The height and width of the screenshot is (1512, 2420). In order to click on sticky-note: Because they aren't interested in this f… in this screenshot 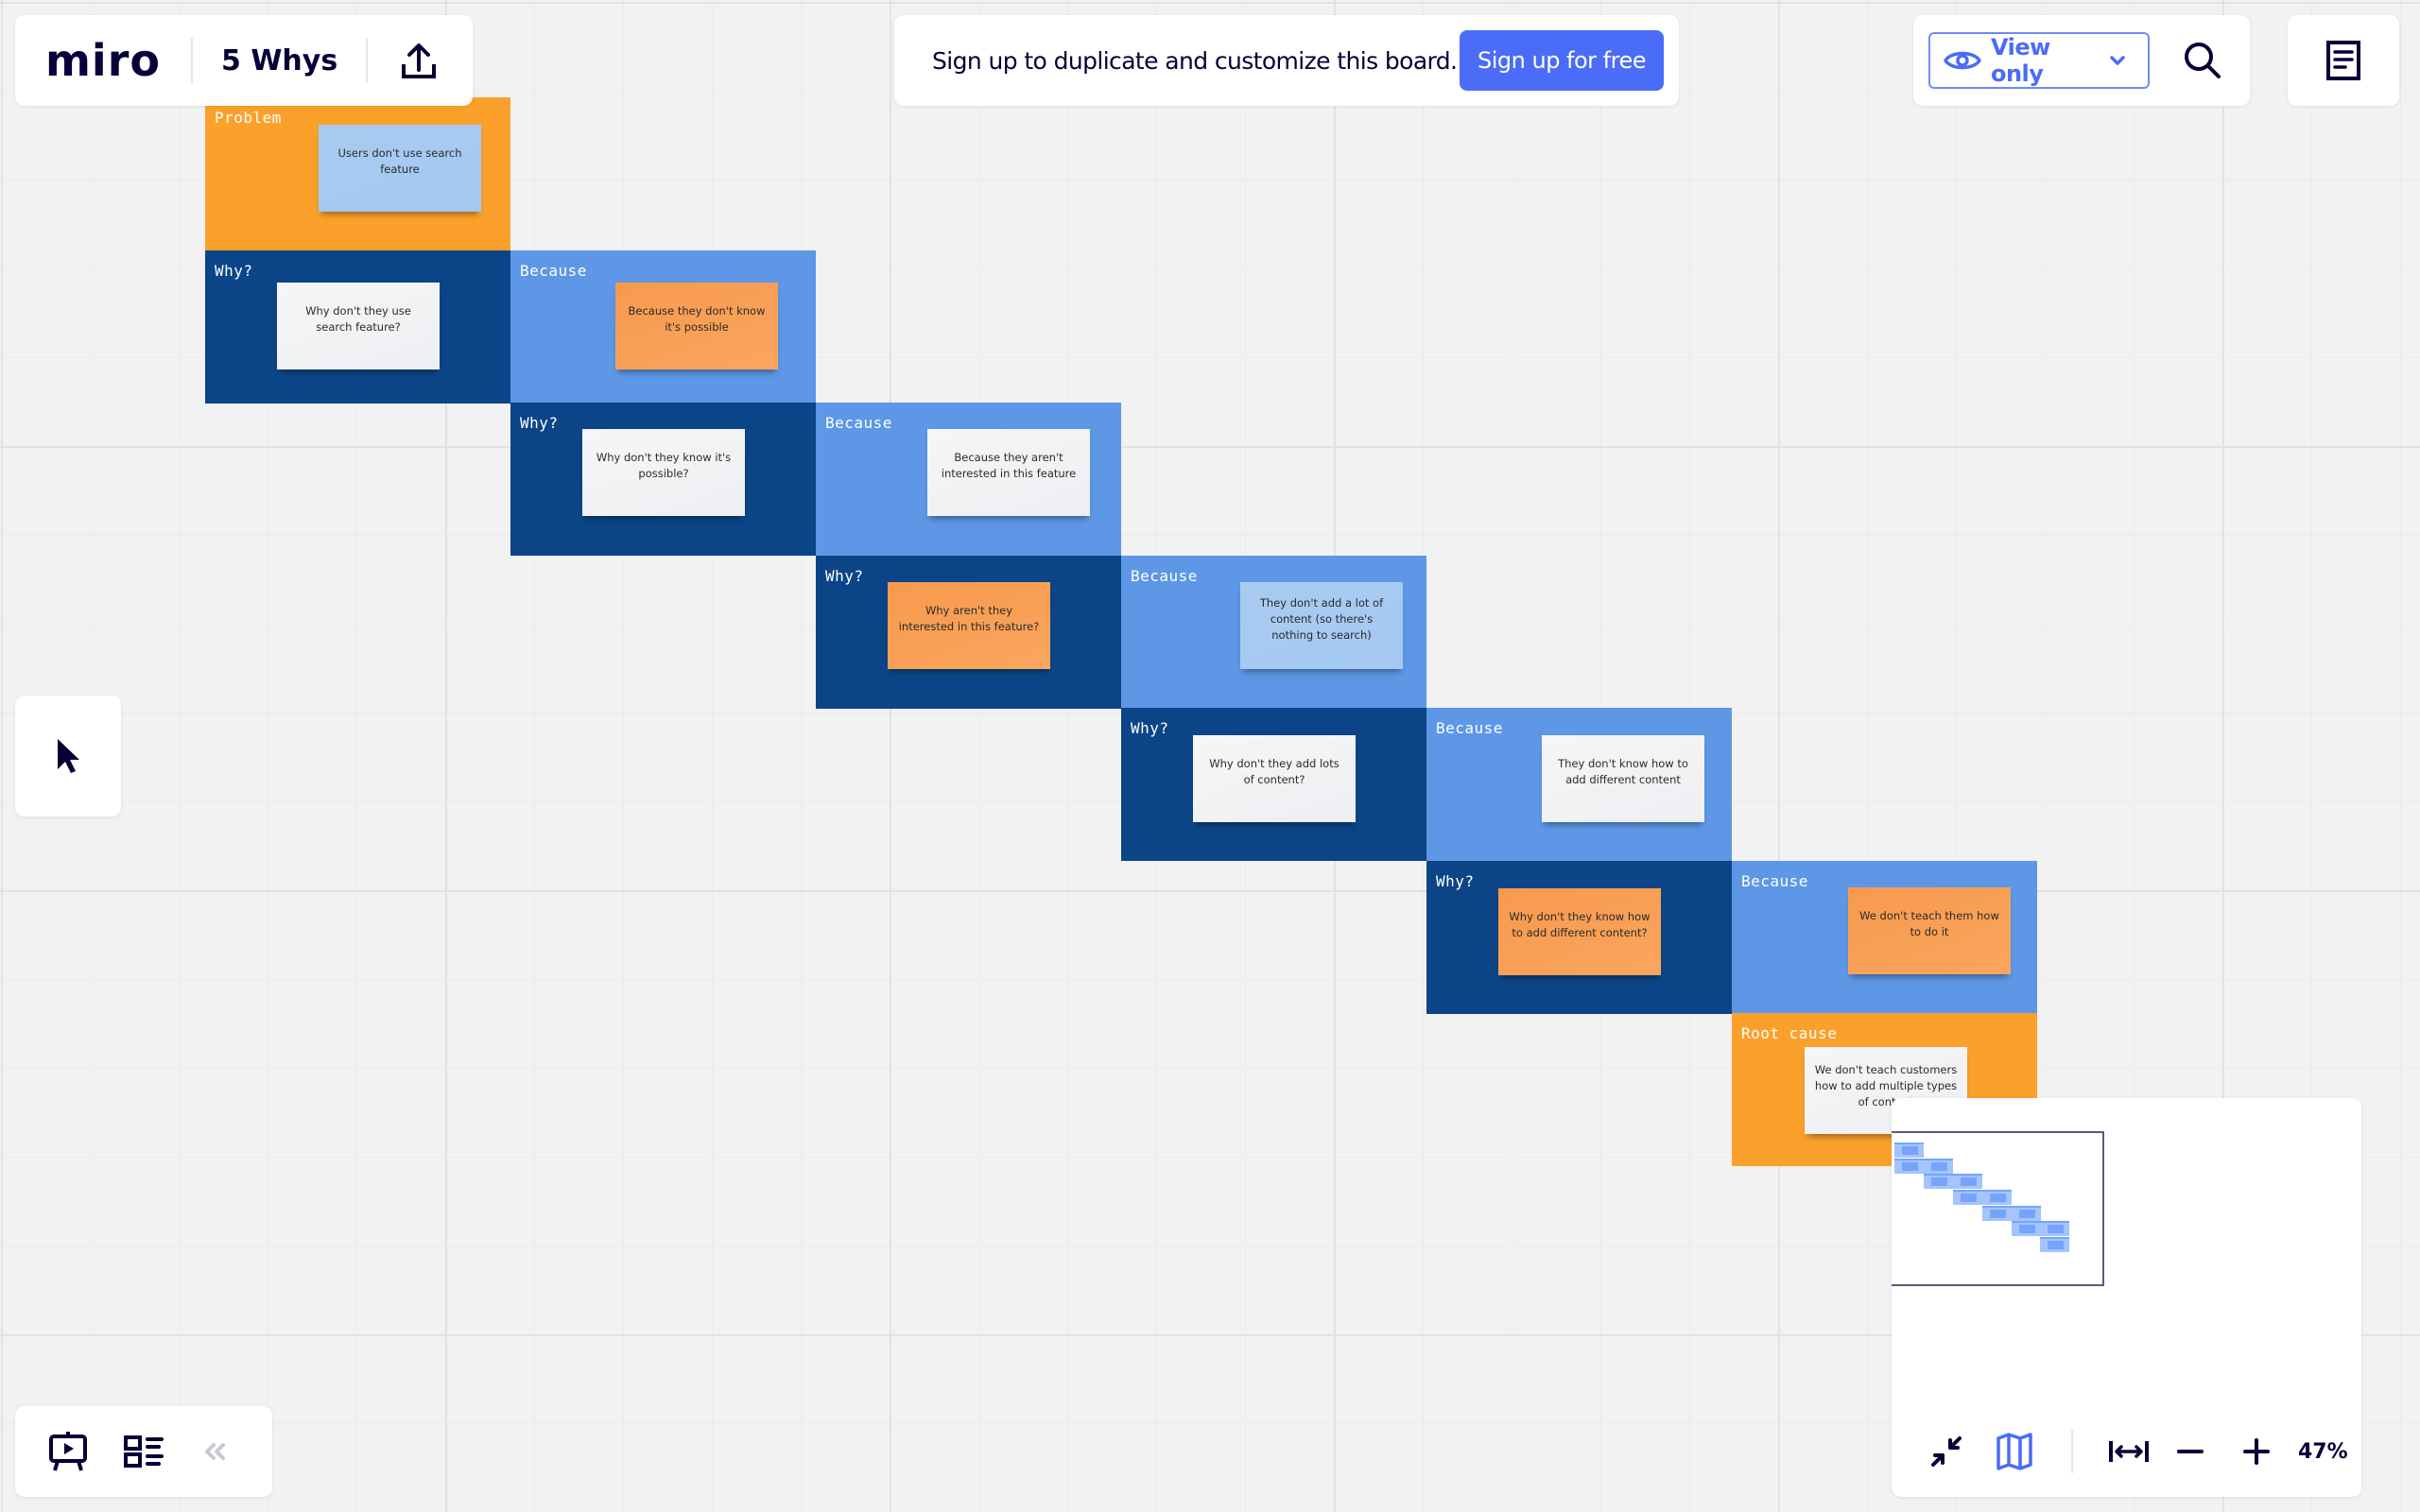, I will do `click(1008, 472)`.